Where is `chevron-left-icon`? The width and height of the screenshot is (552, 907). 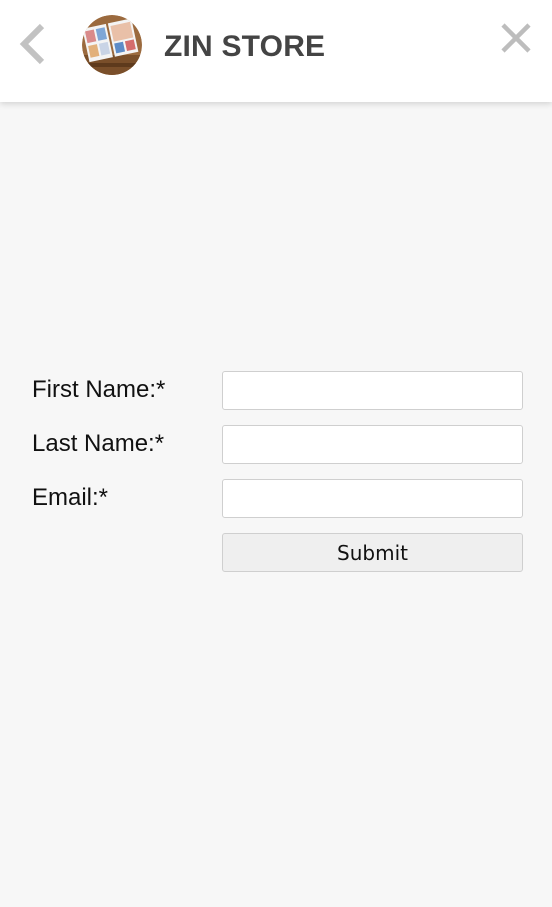 chevron-left-icon is located at coordinates (32, 44).